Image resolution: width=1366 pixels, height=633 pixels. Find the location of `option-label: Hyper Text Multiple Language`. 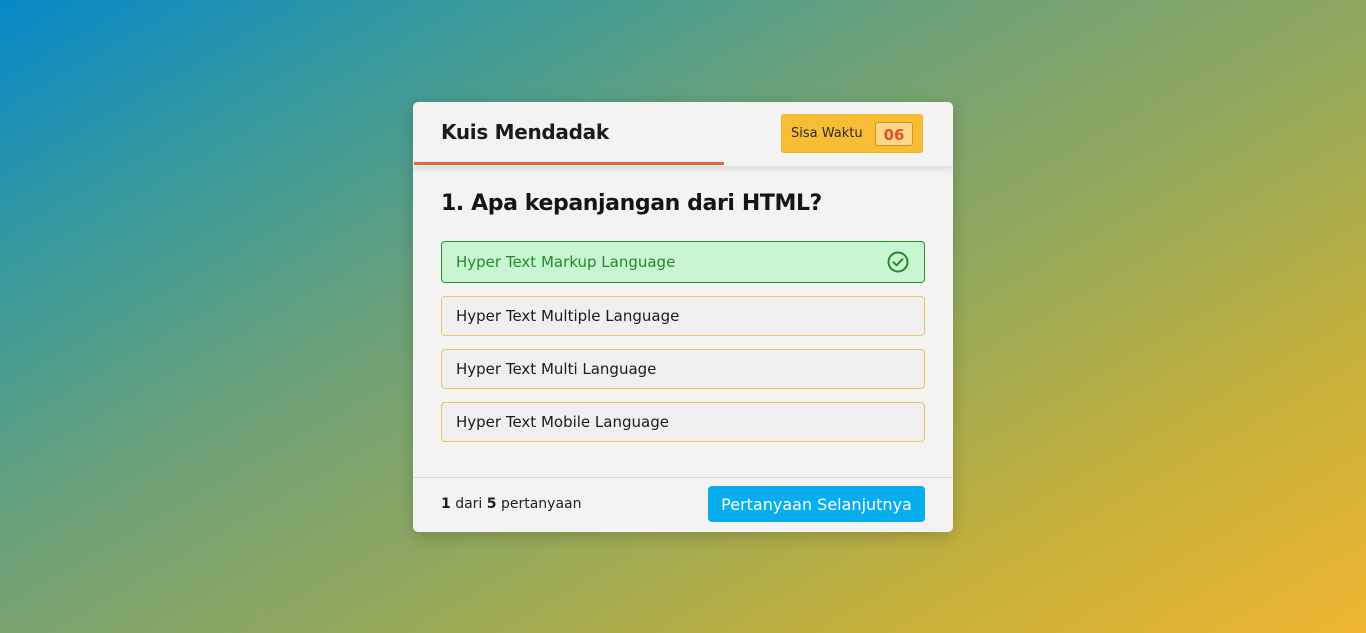

option-label: Hyper Text Multiple Language is located at coordinates (568, 316).